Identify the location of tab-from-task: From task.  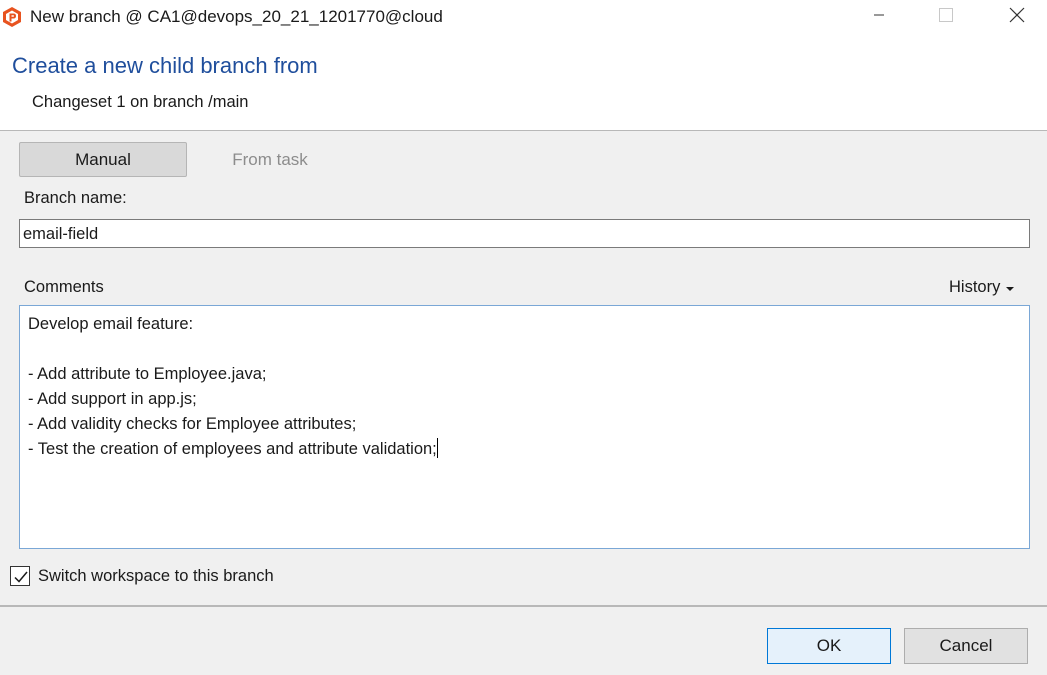
(270, 159).